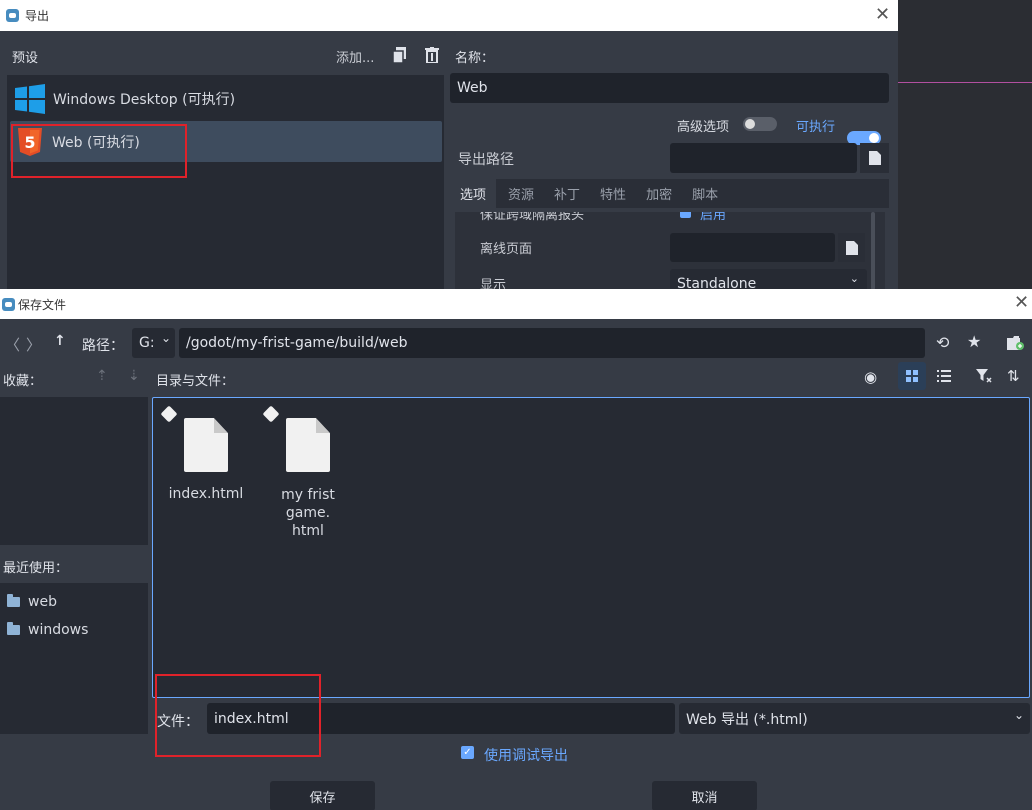  I want to click on offline-page-browse-button, so click(851, 247).